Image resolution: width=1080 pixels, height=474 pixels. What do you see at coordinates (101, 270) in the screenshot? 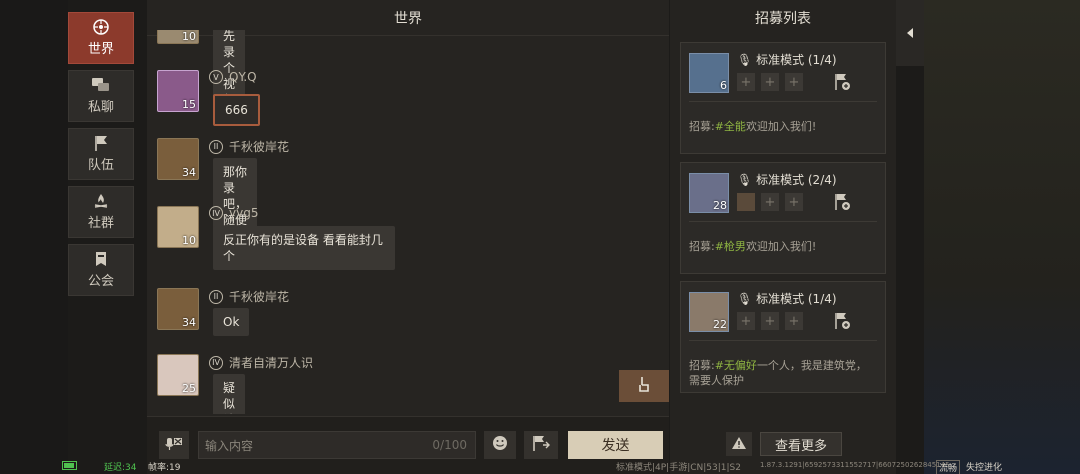
I see `nav-item-guild: 公会` at bounding box center [101, 270].